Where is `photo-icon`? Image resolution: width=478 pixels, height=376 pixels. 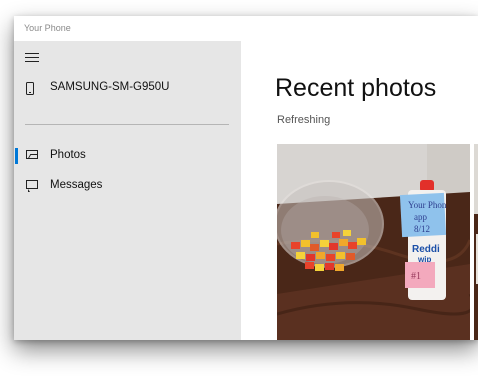 photo-icon is located at coordinates (32, 154).